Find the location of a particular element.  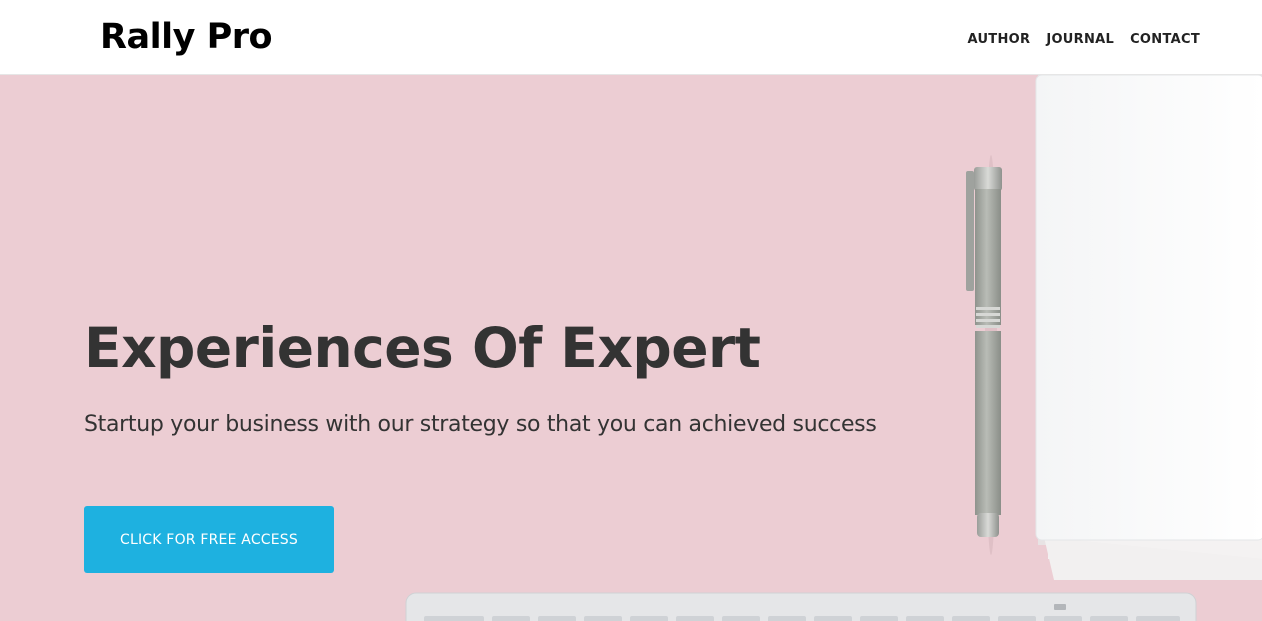

main-nav: AUTHOR JOURNAL CONTACT is located at coordinates (1083, 40).